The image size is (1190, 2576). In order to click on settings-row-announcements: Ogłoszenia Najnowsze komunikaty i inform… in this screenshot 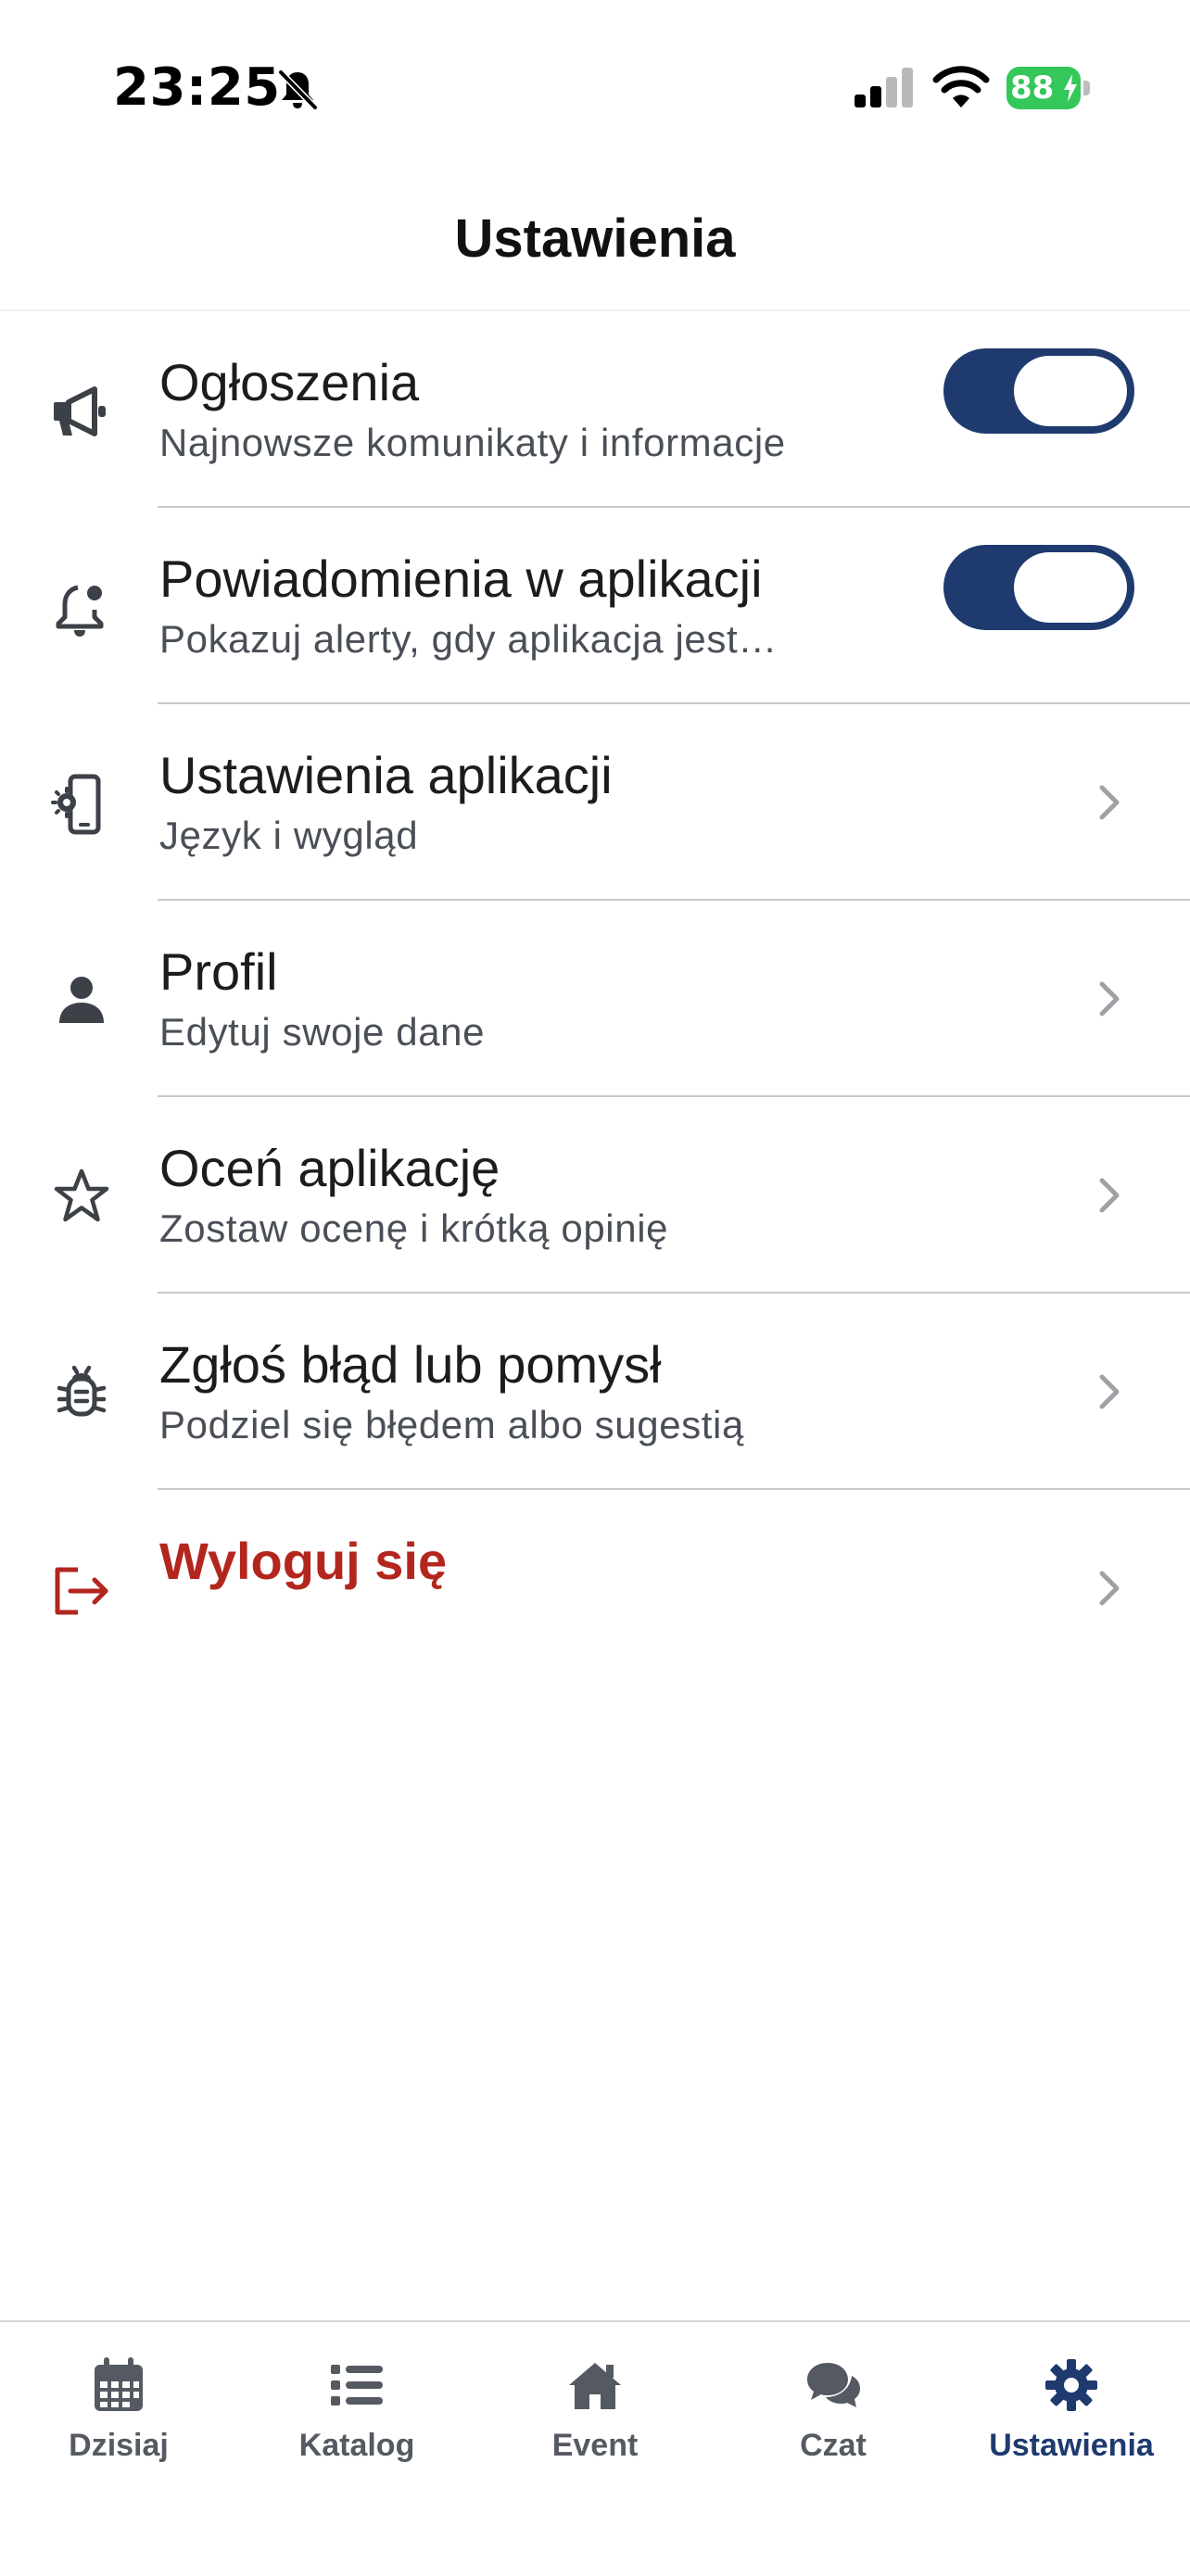, I will do `click(595, 410)`.